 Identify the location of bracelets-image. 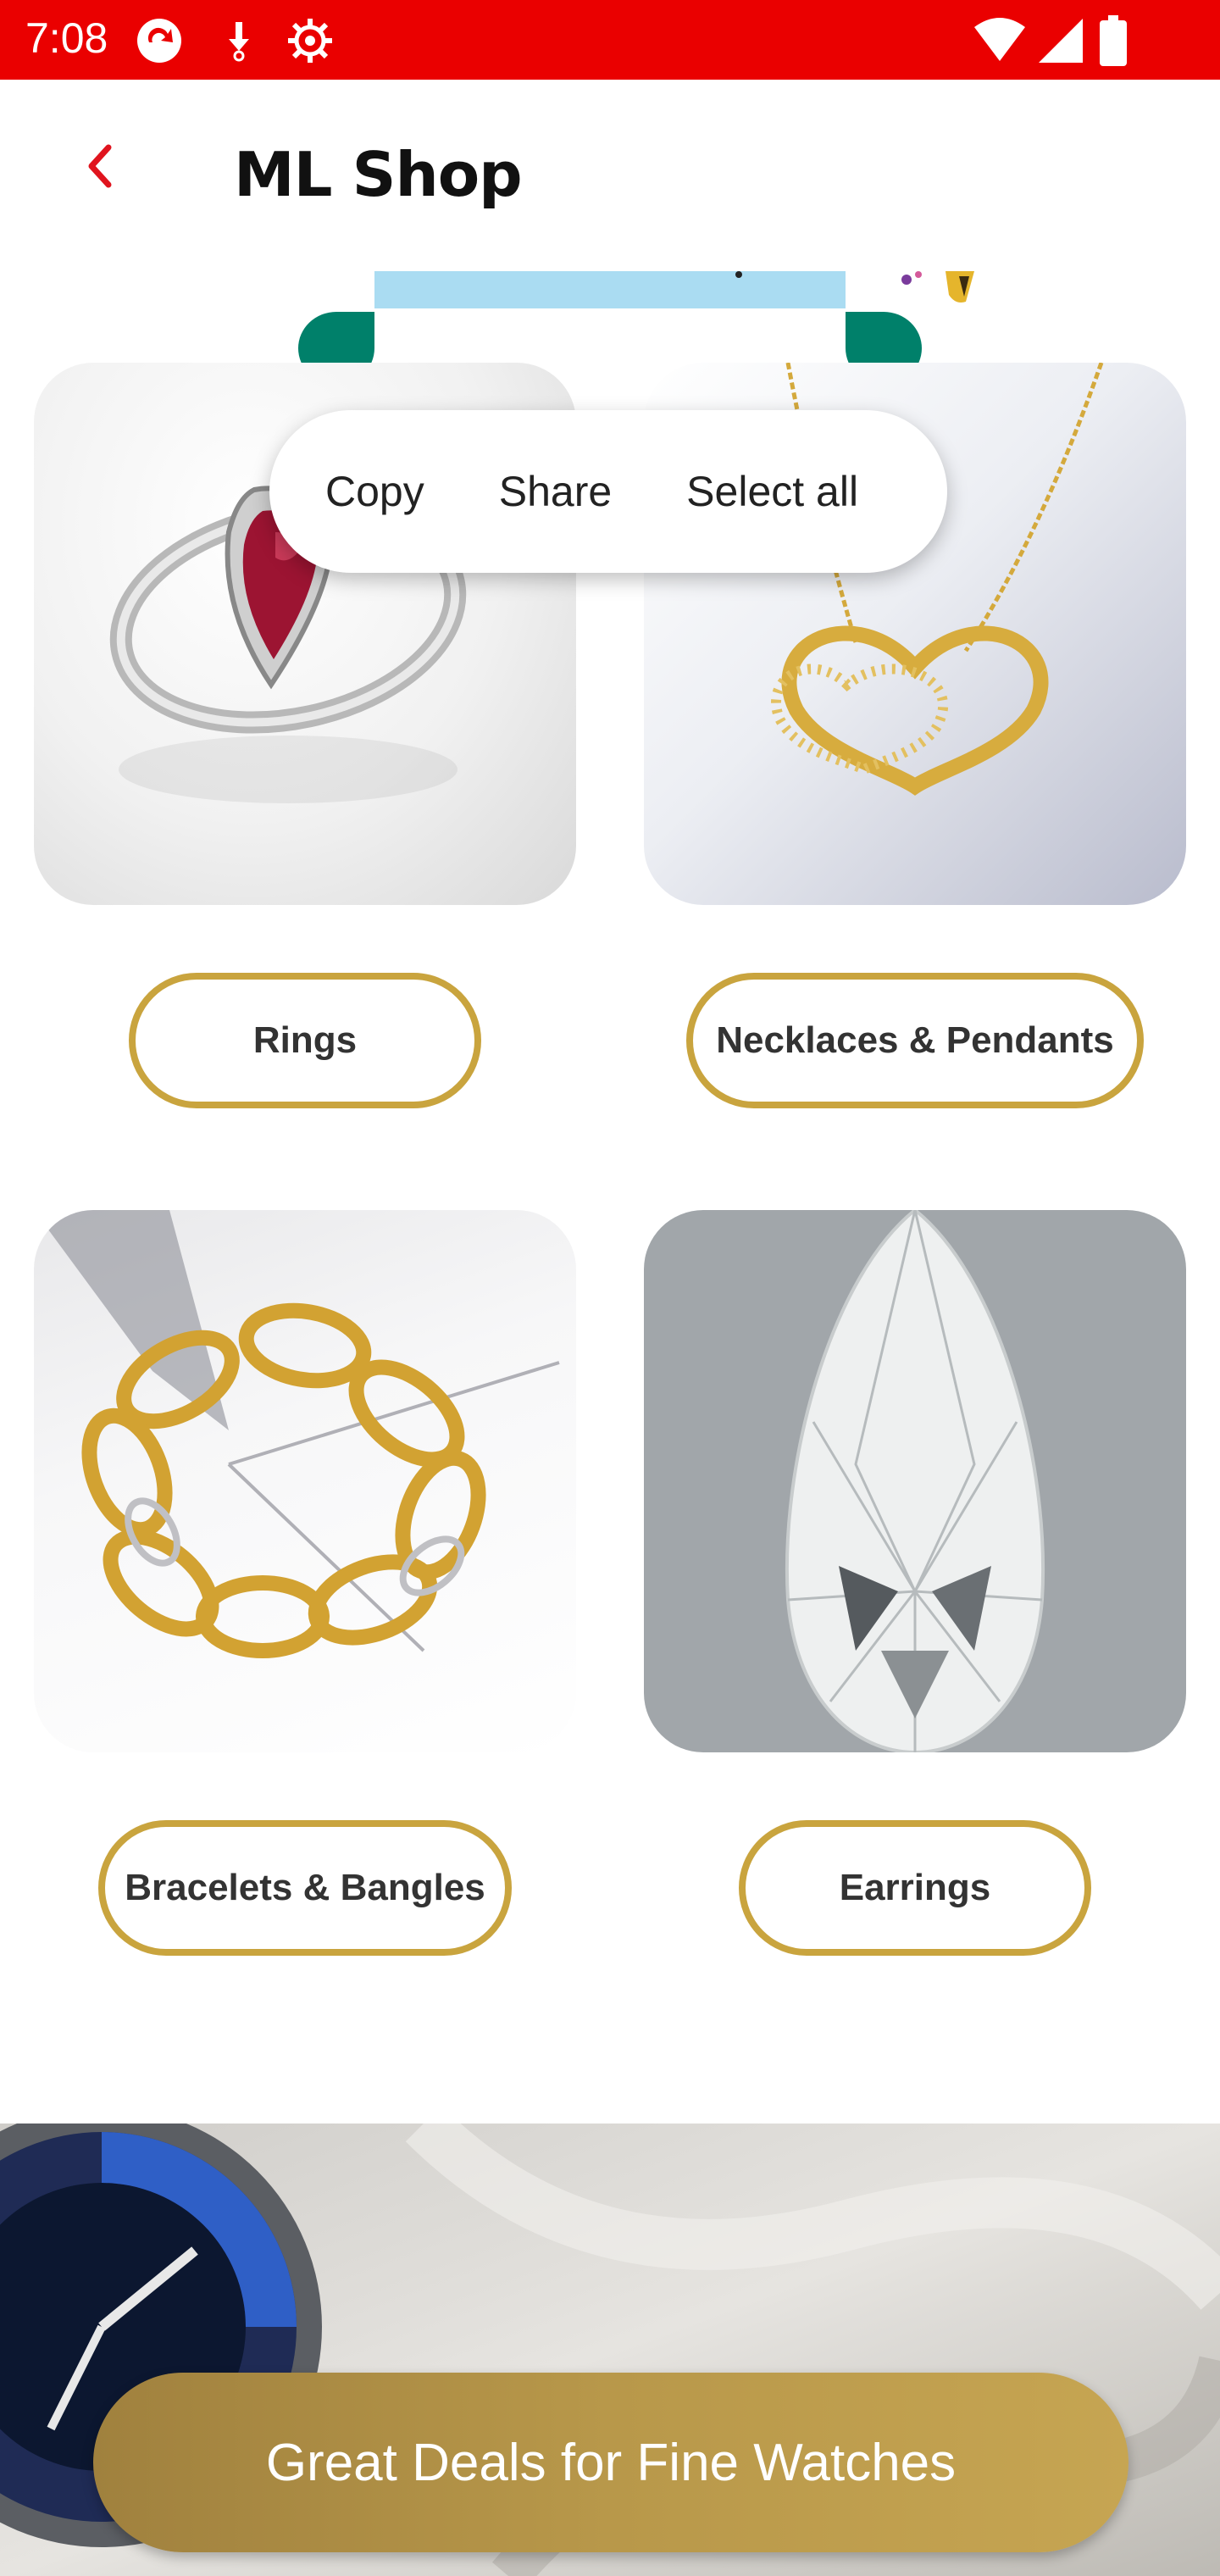
(305, 1481).